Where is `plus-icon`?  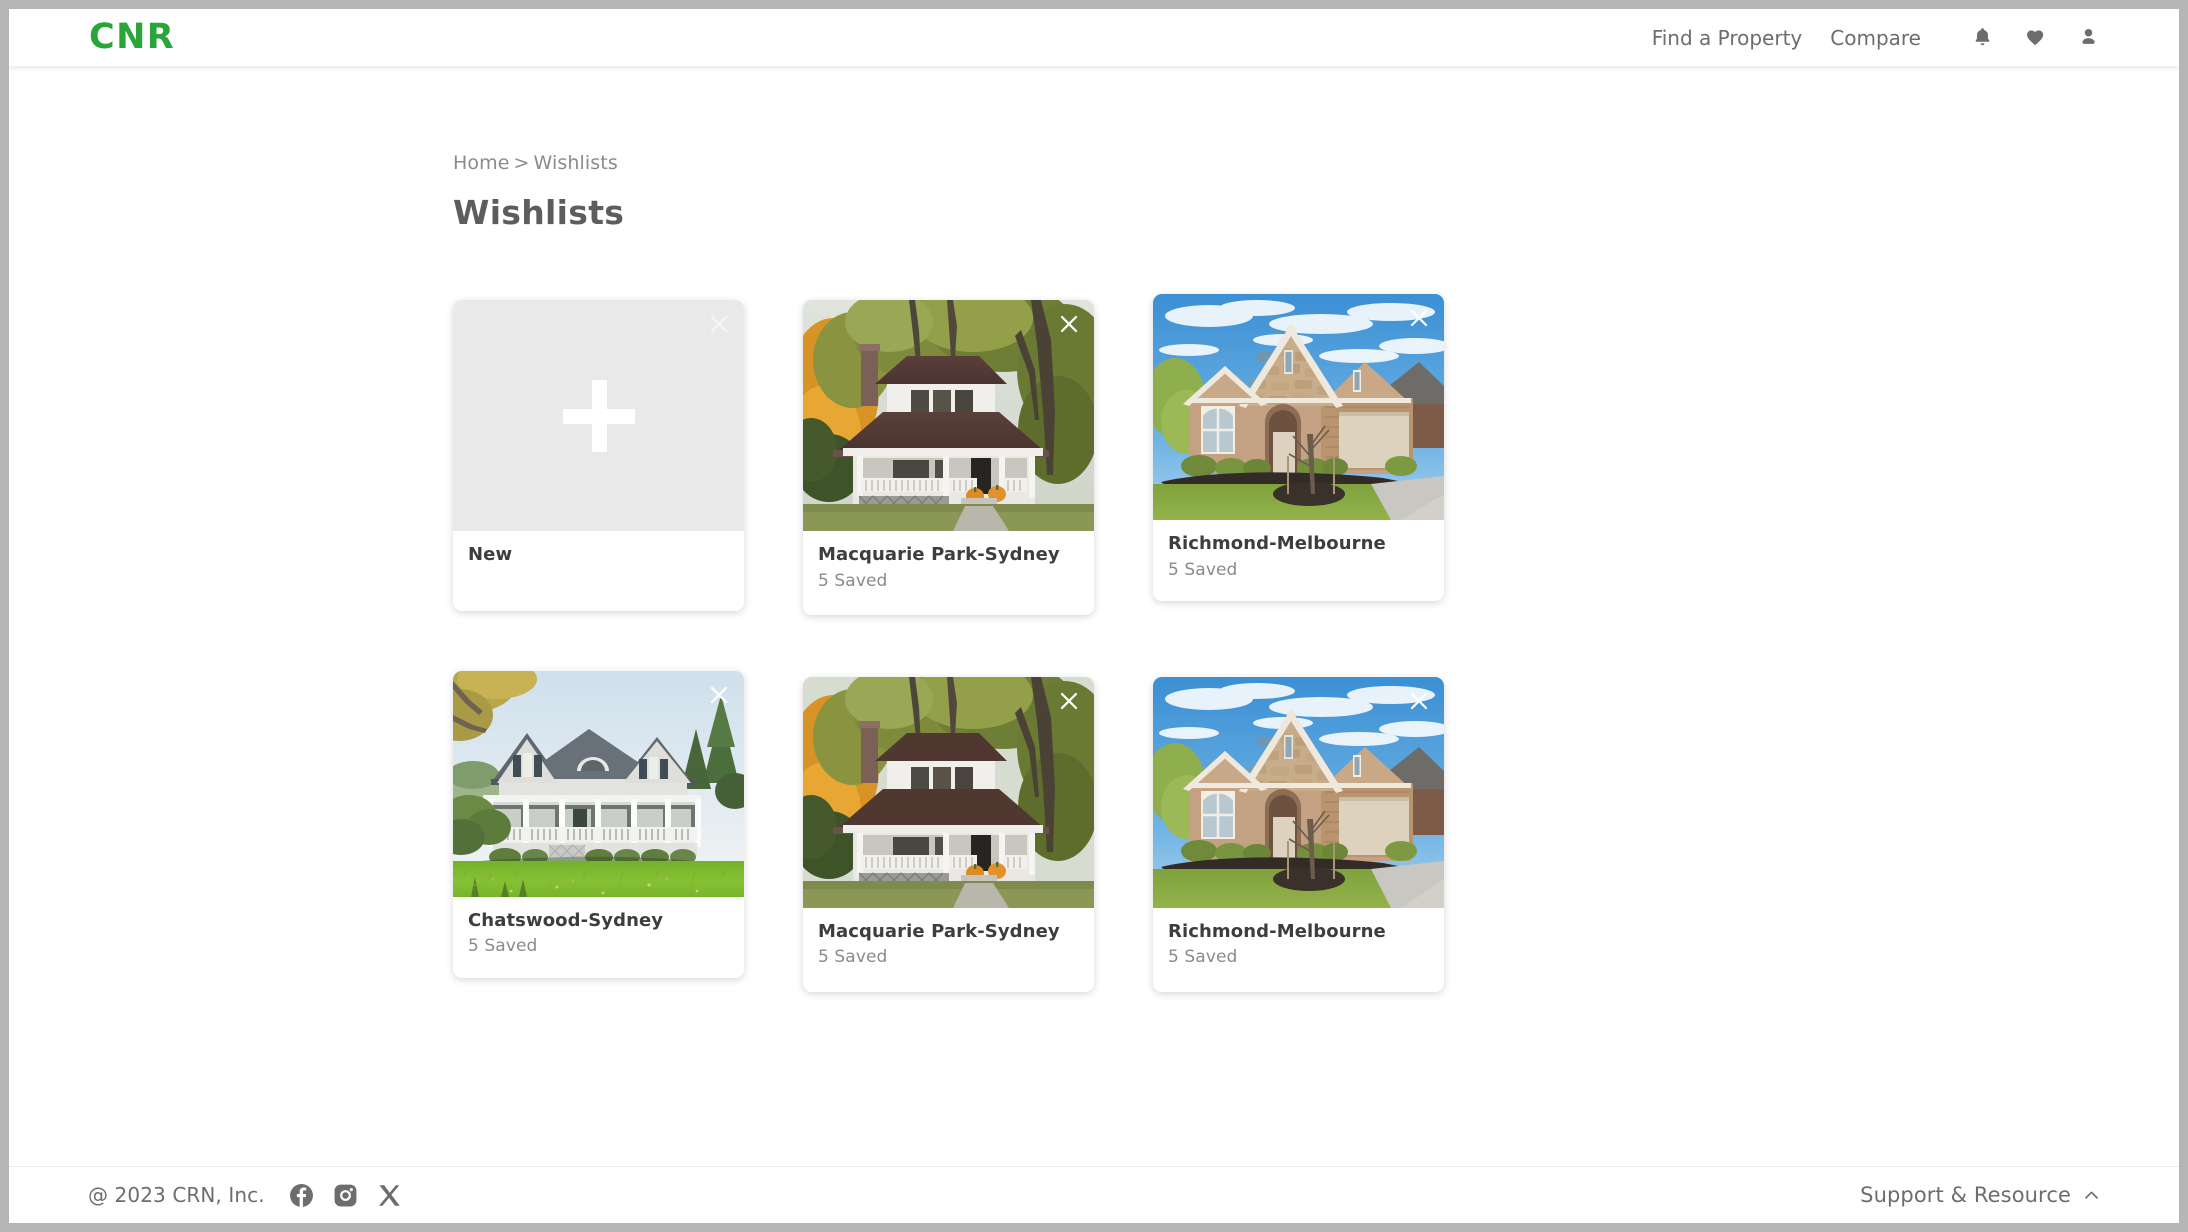 plus-icon is located at coordinates (598, 415).